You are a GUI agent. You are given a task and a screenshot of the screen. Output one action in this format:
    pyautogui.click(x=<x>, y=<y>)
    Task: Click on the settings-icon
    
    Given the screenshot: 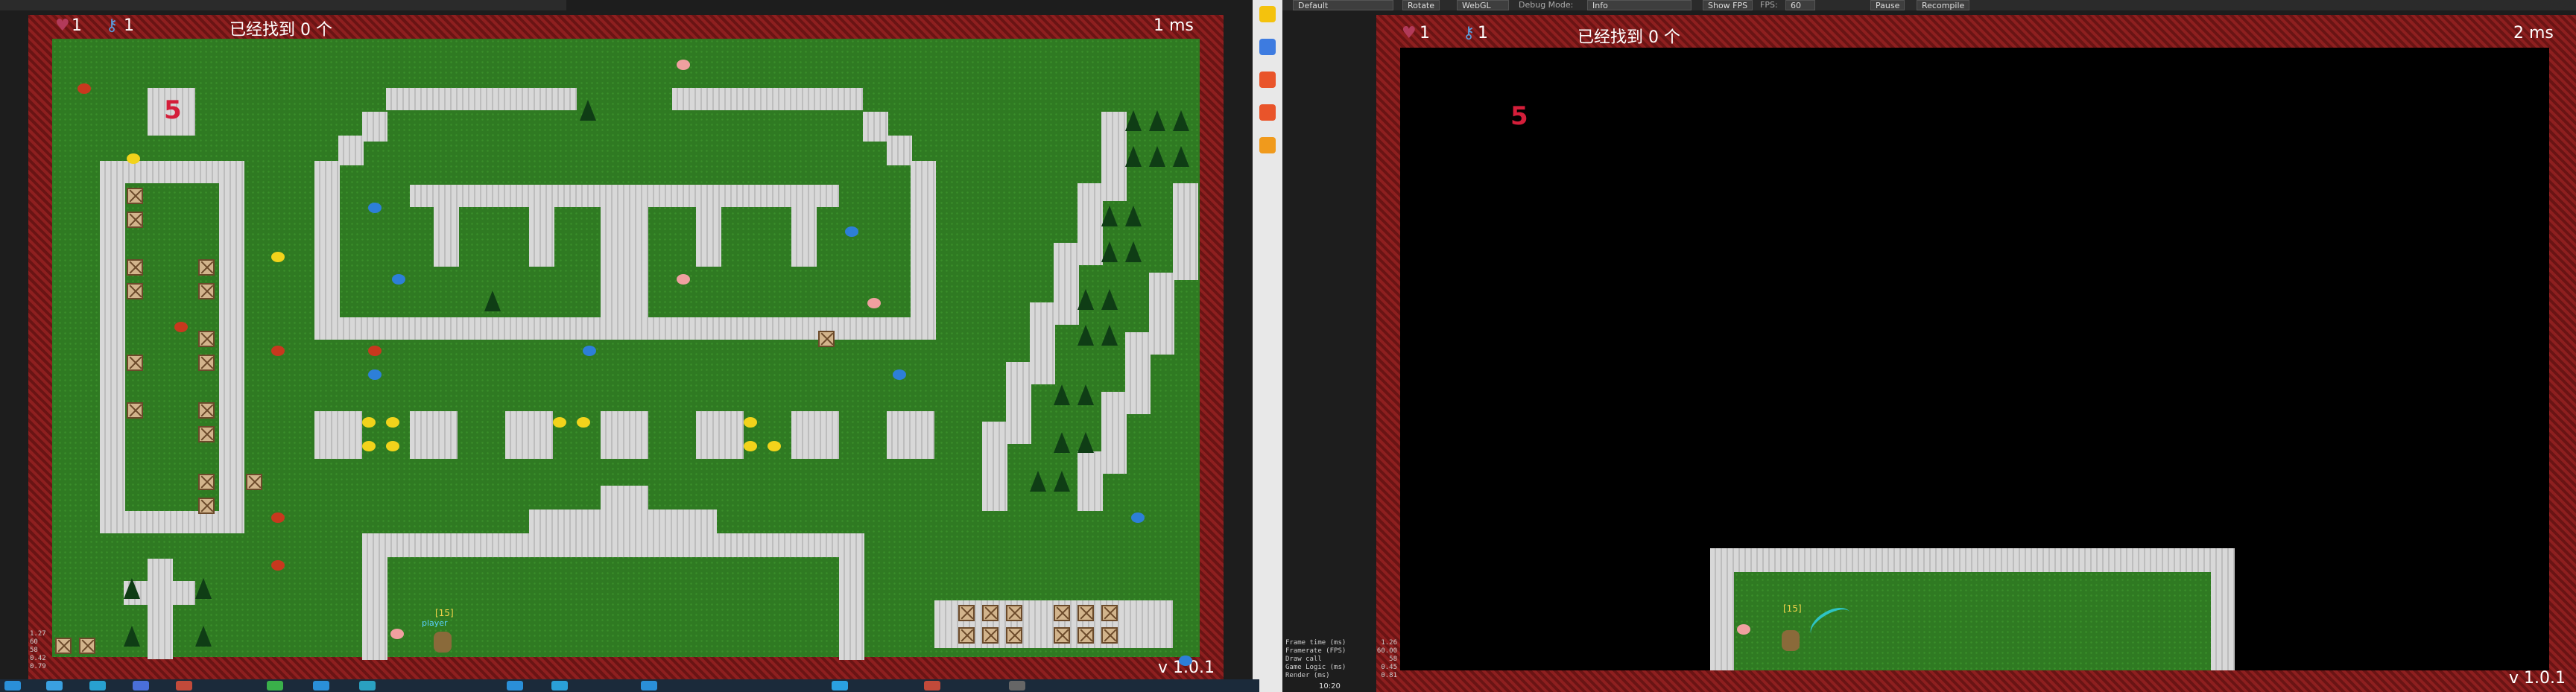 What is the action you would take?
    pyautogui.click(x=1267, y=112)
    